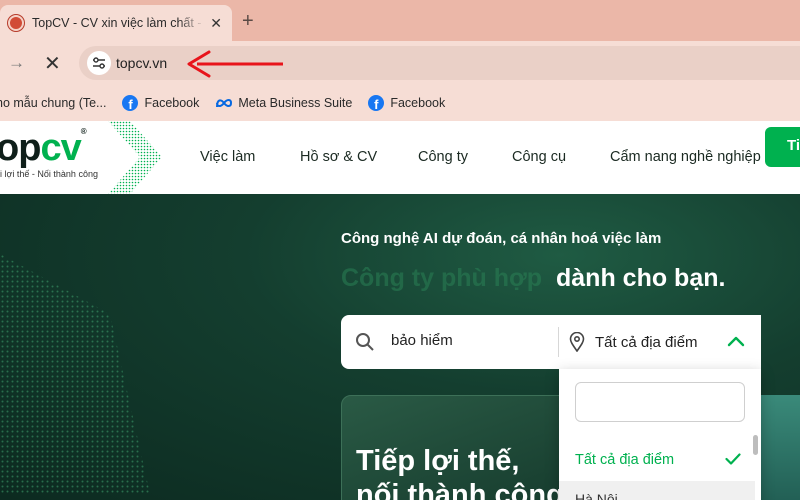 The height and width of the screenshot is (500, 800). What do you see at coordinates (685, 157) in the screenshot?
I see `nav-cam-nang: Cẩm nang nghề nghiệp` at bounding box center [685, 157].